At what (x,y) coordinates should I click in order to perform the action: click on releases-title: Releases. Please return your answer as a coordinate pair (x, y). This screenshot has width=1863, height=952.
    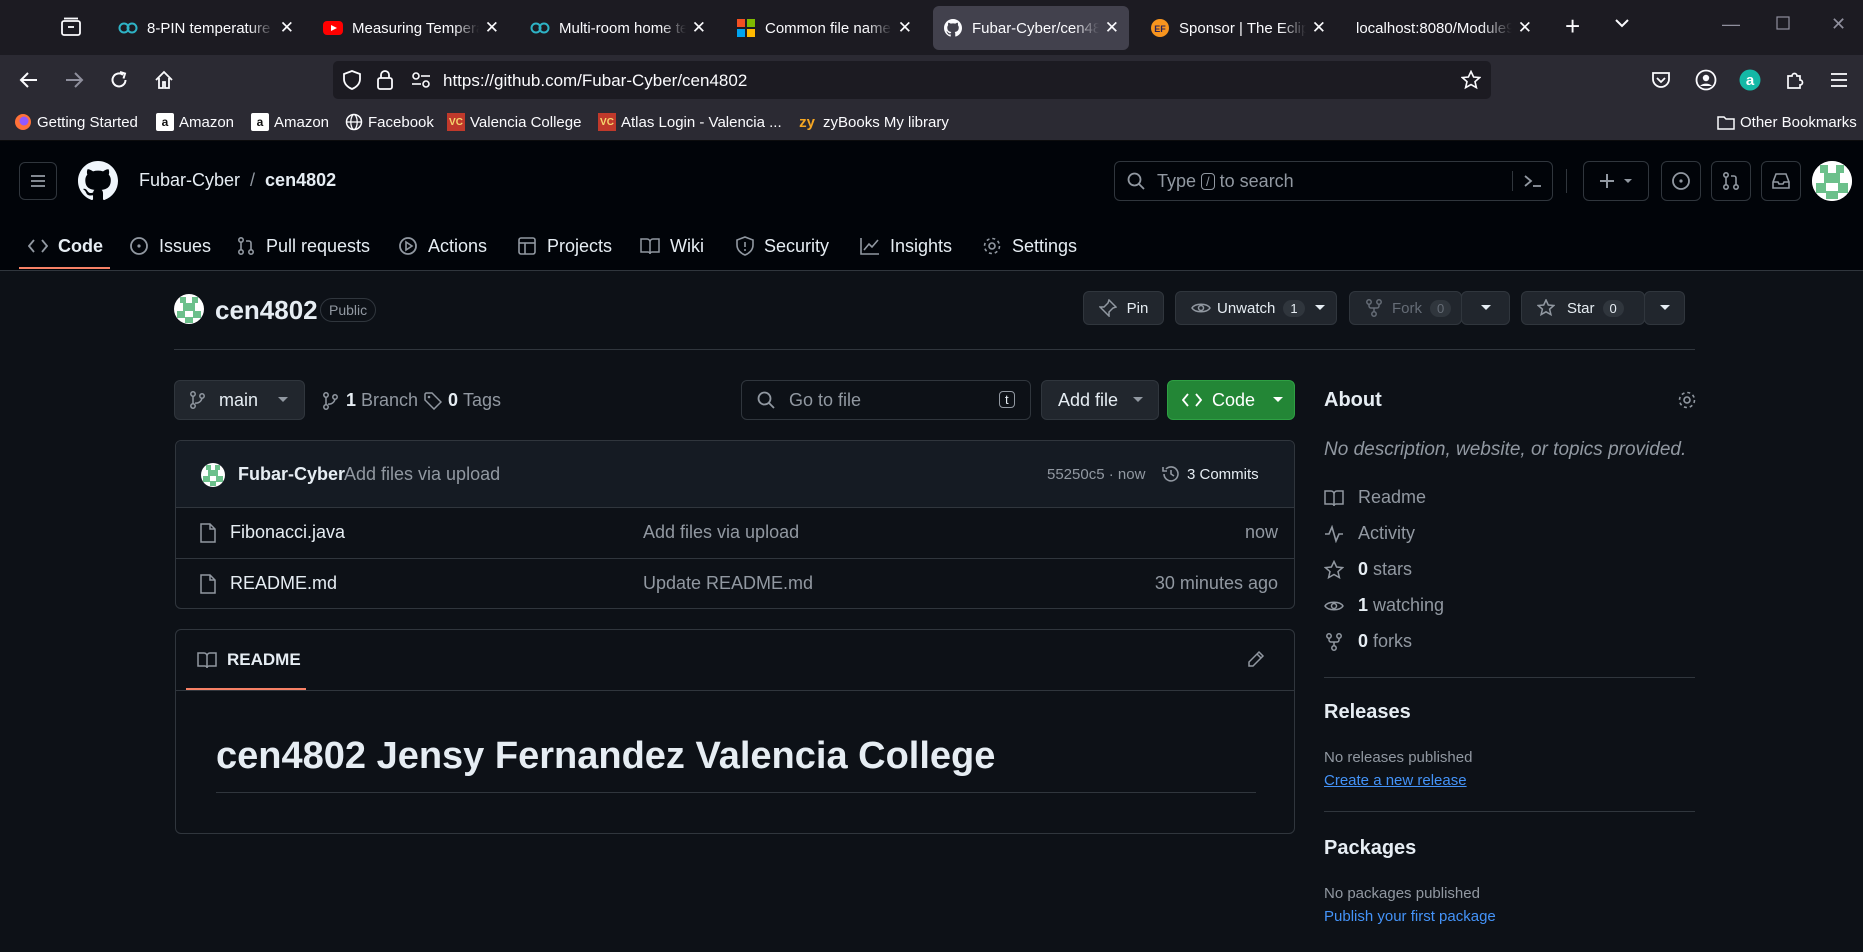
    Looking at the image, I should click on (1367, 712).